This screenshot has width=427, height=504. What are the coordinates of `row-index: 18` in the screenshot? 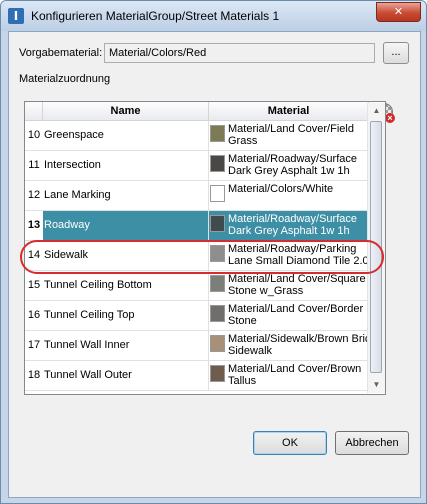 It's located at (34, 375).